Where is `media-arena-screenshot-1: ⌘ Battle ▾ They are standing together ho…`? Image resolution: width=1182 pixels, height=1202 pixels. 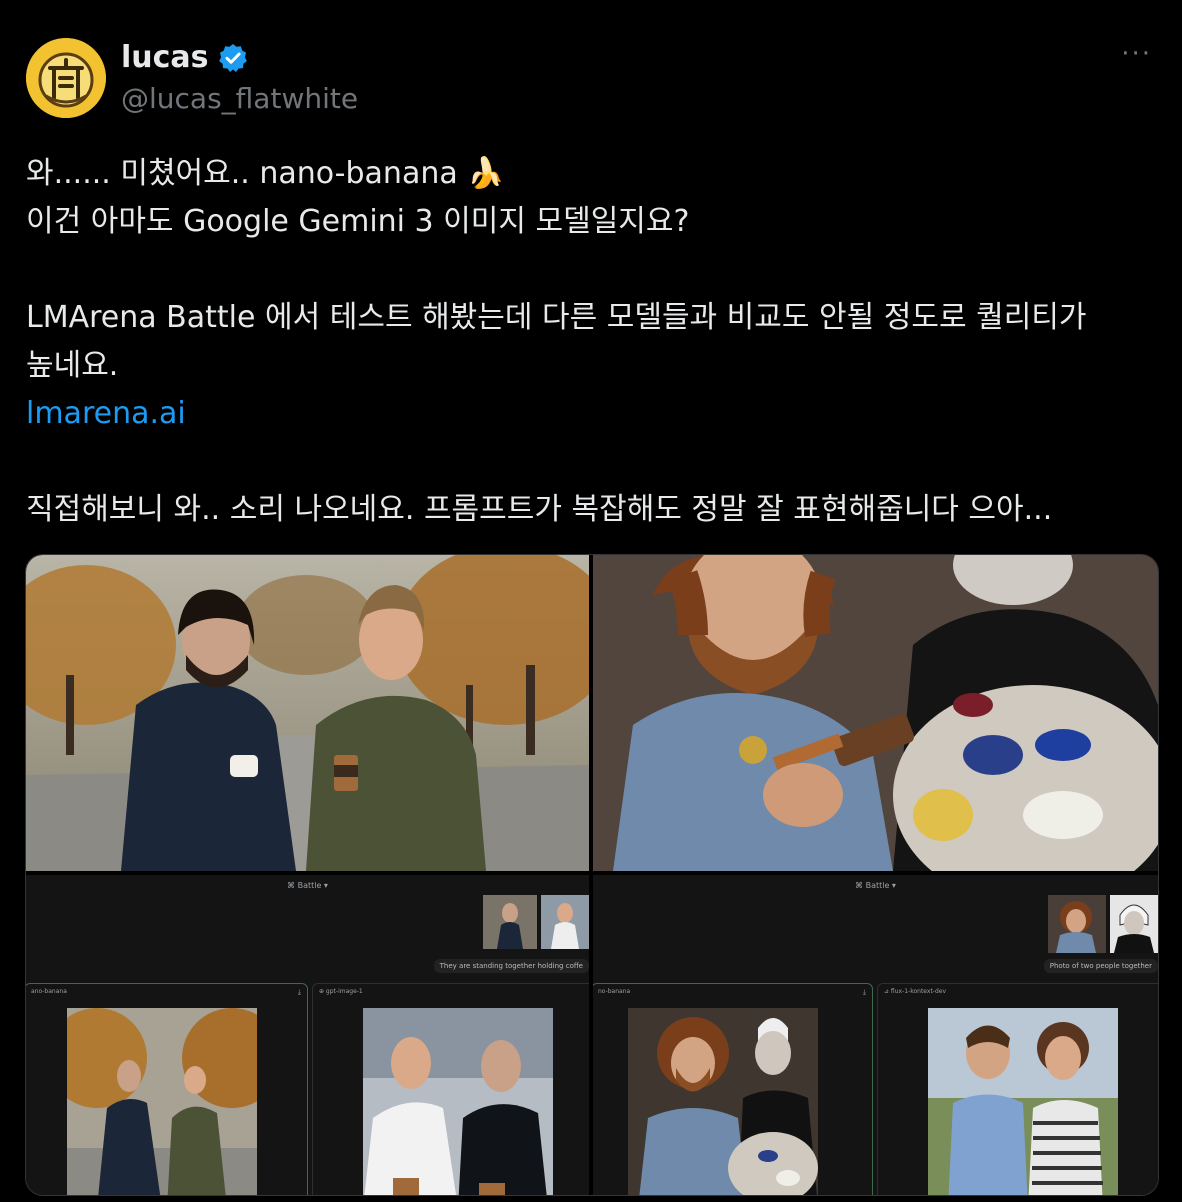 media-arena-screenshot-1: ⌘ Battle ▾ They are standing together ho… is located at coordinates (307, 1035).